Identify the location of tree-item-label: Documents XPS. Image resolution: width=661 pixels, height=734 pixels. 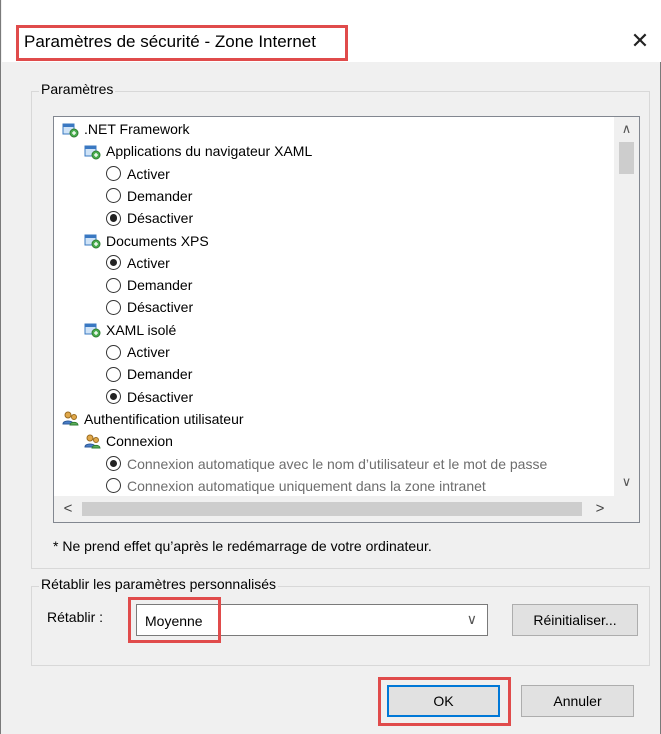
(157, 240).